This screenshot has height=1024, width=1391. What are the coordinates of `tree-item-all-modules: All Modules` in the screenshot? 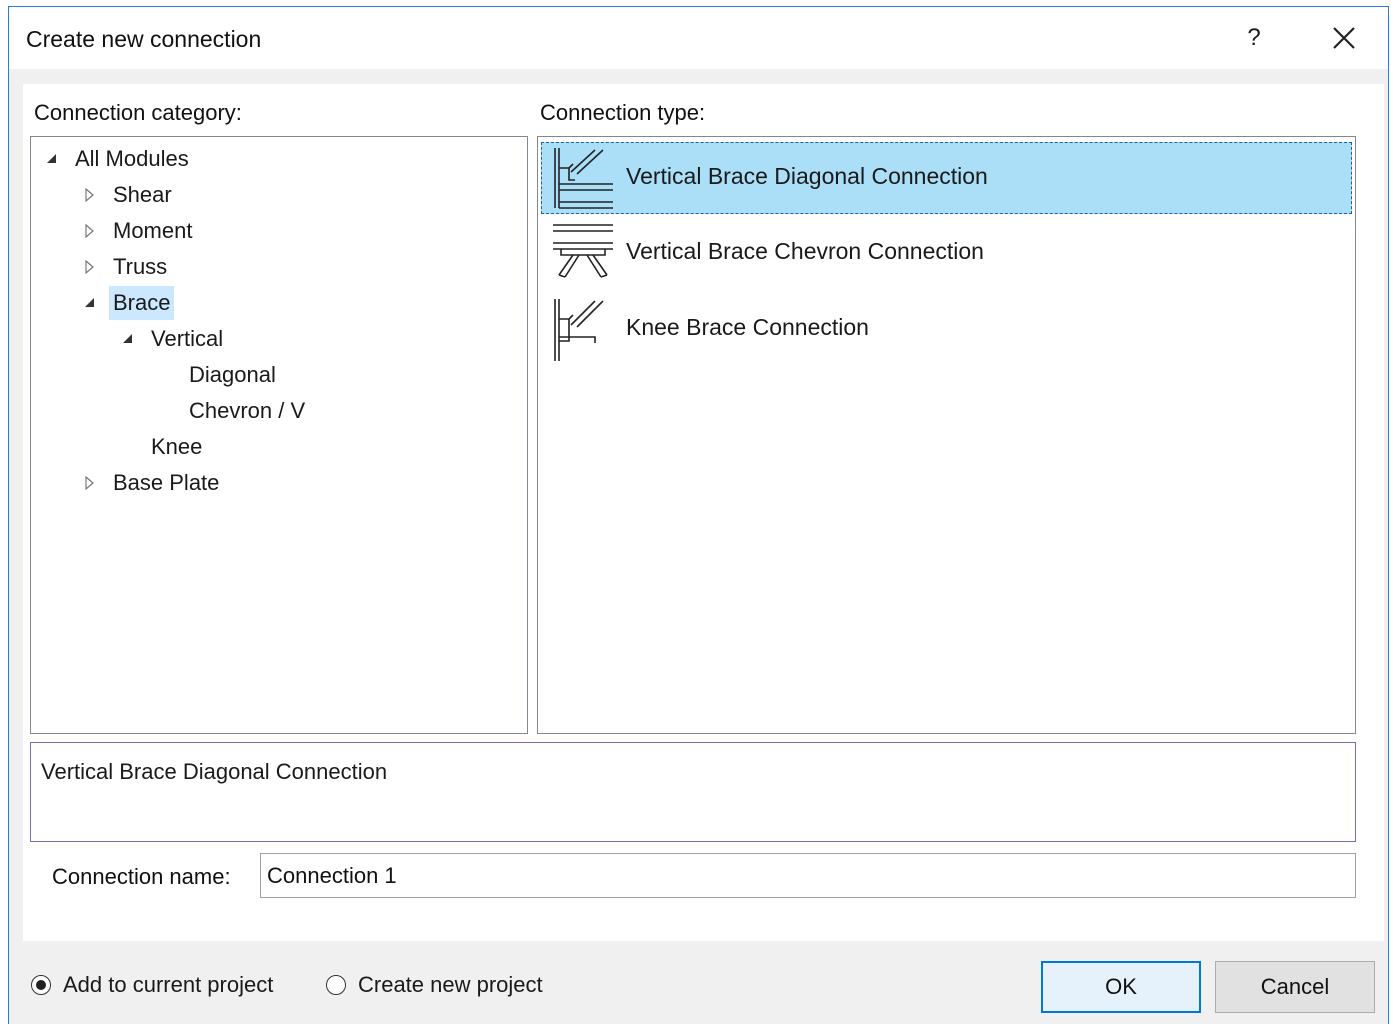 It's located at (119, 159).